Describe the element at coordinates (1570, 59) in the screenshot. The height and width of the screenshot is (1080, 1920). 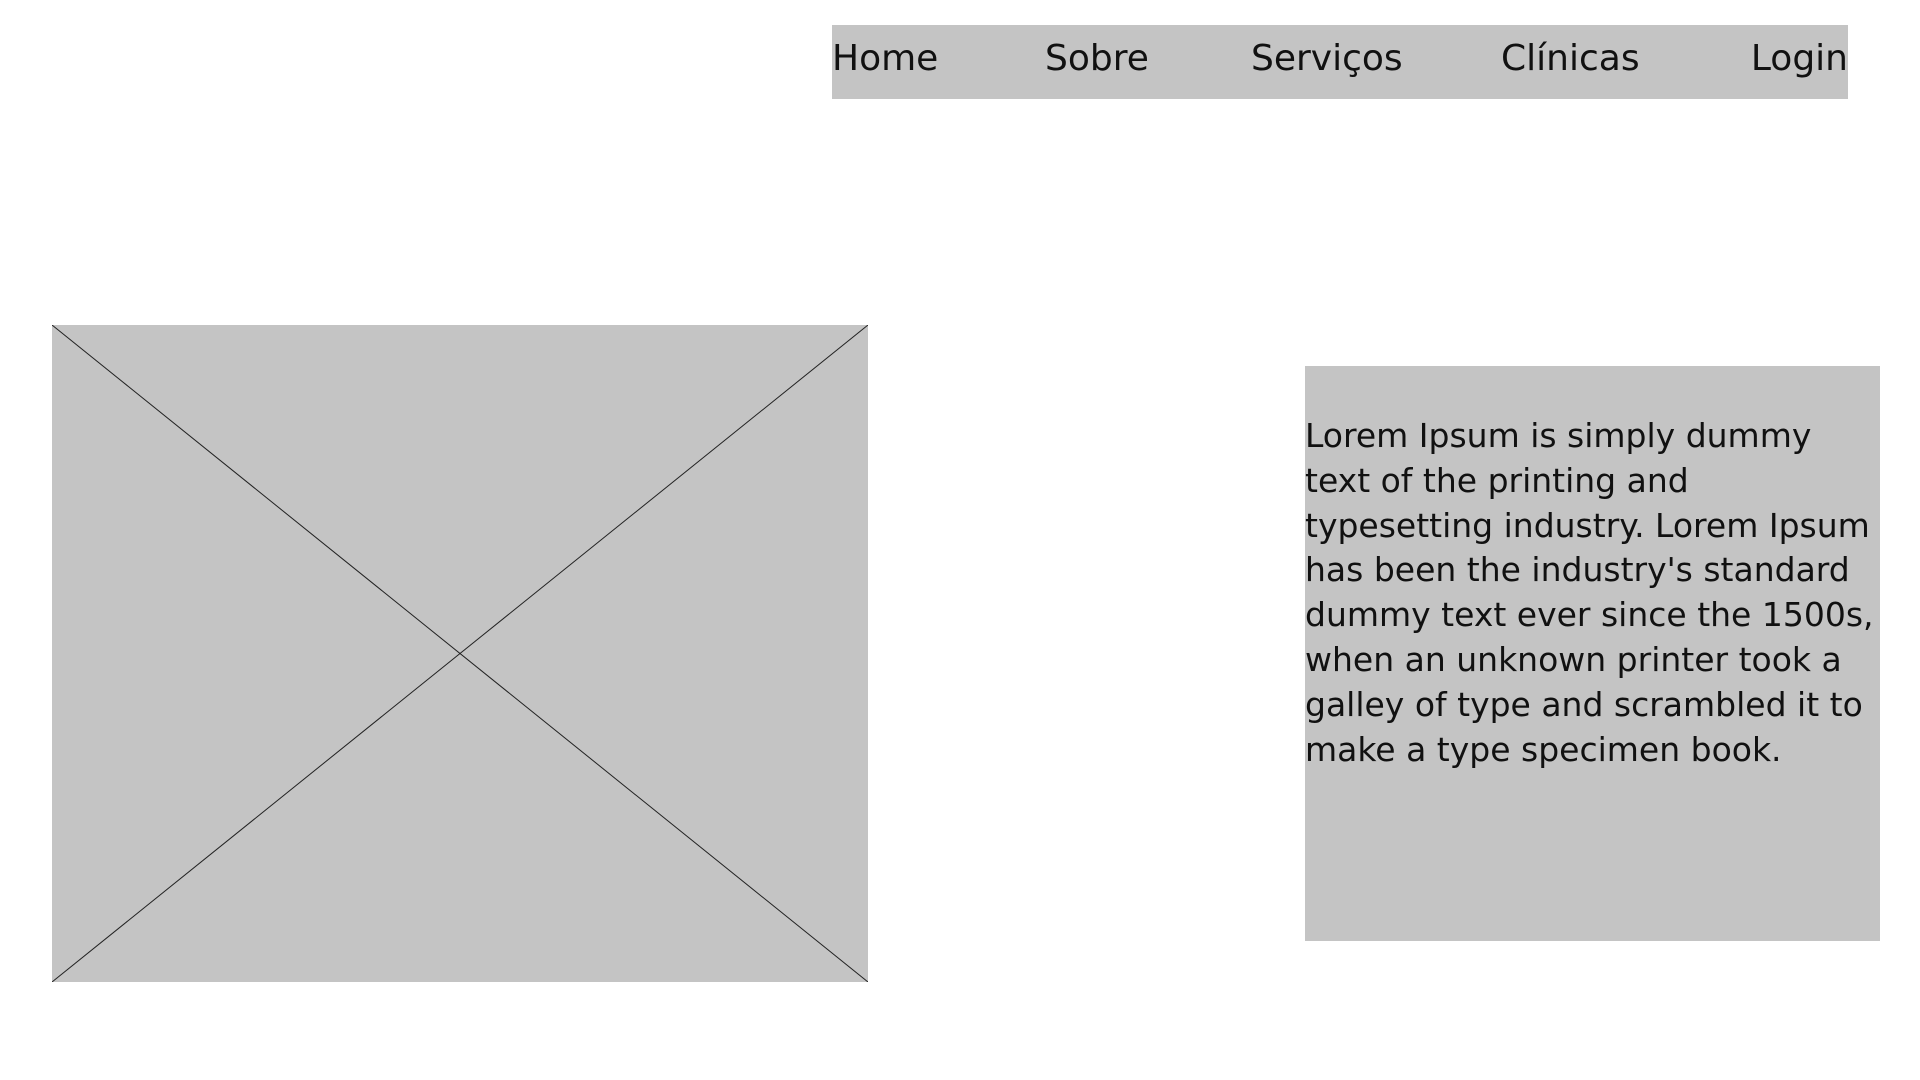
I see `nav-item-clinicas: Clínicas` at that location.